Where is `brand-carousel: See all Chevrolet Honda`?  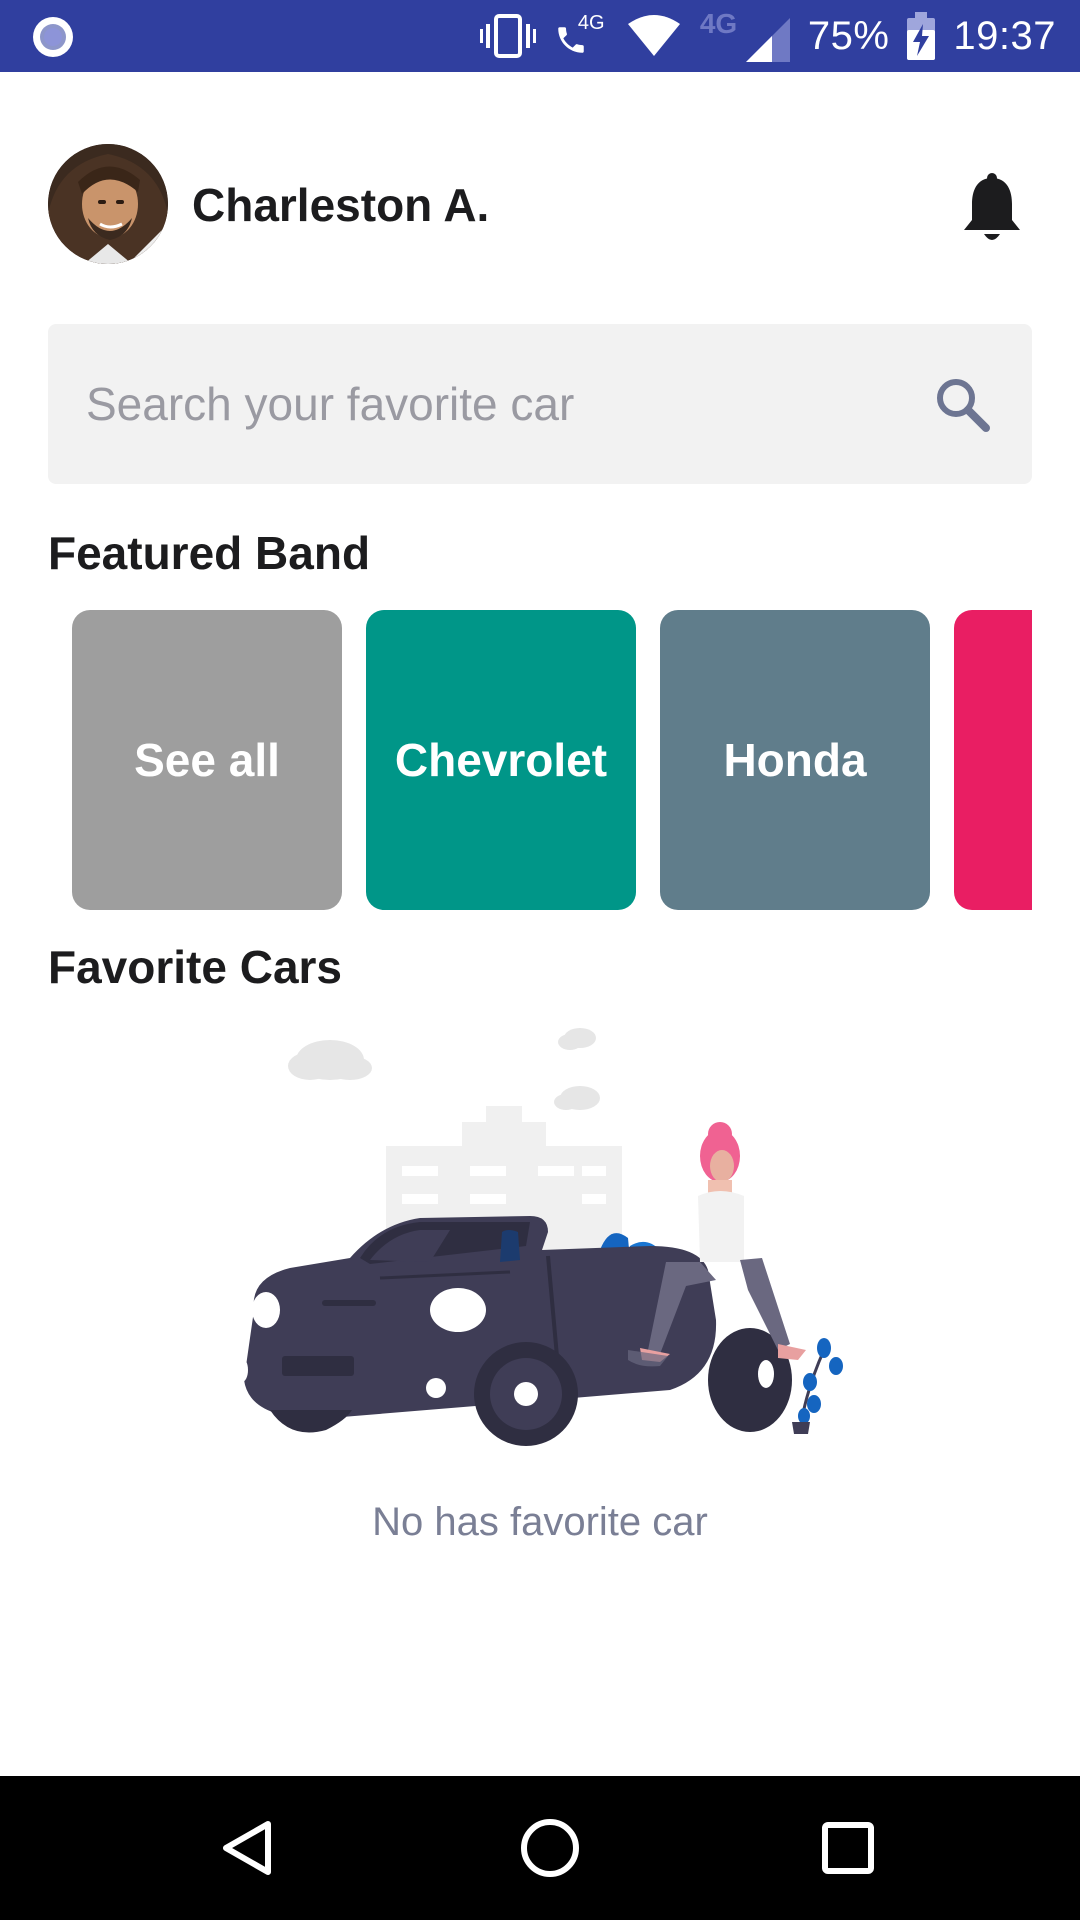
brand-carousel: See all Chevrolet Honda is located at coordinates (540, 760).